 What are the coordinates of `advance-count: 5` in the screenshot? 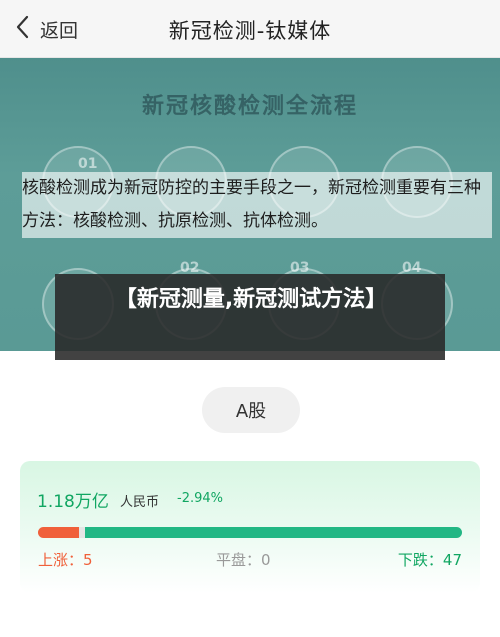 It's located at (88, 560).